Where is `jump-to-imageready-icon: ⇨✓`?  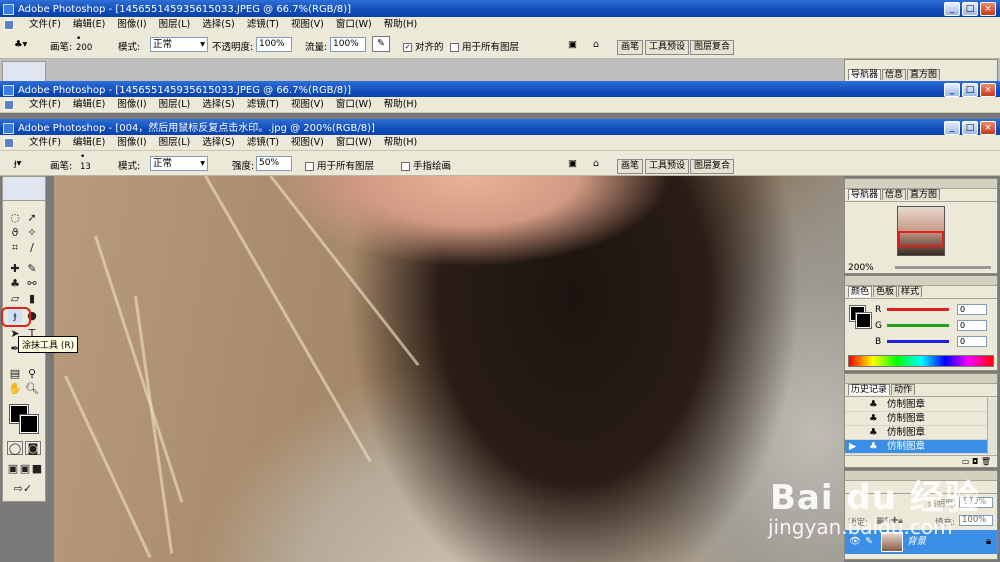
jump-to-imageready-icon: ⇨✓ is located at coordinates (23, 489).